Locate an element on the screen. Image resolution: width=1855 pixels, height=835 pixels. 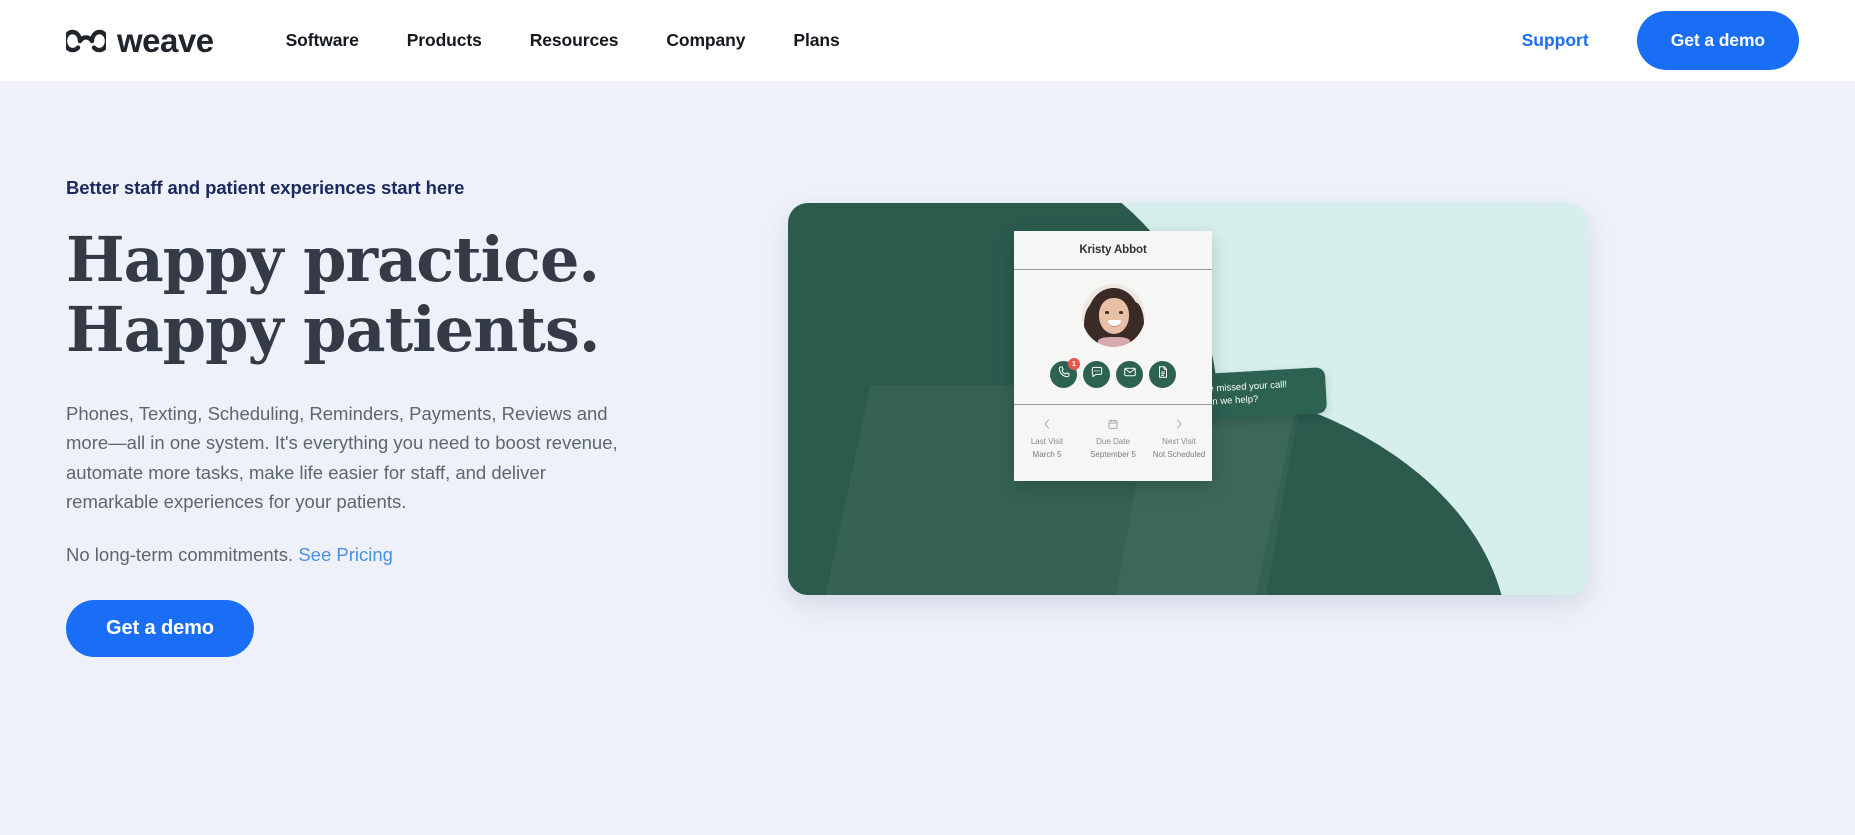
phone-unread-badge: 1 is located at coordinates (1074, 364).